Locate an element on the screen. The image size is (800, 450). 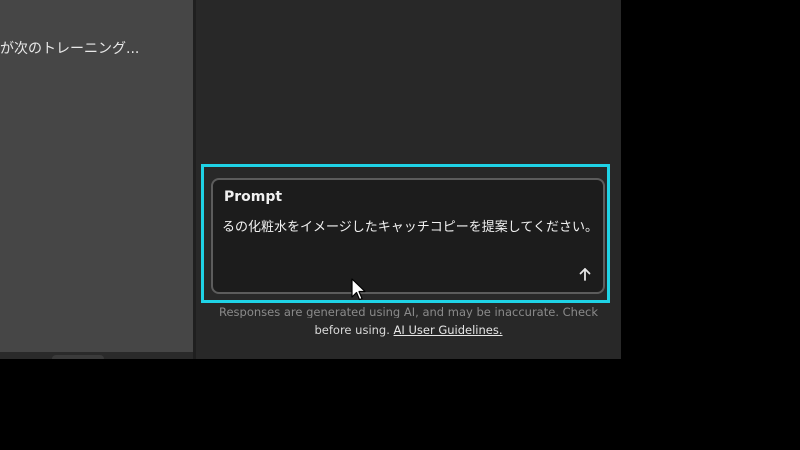
sidebar-footer is located at coordinates (96, 355).